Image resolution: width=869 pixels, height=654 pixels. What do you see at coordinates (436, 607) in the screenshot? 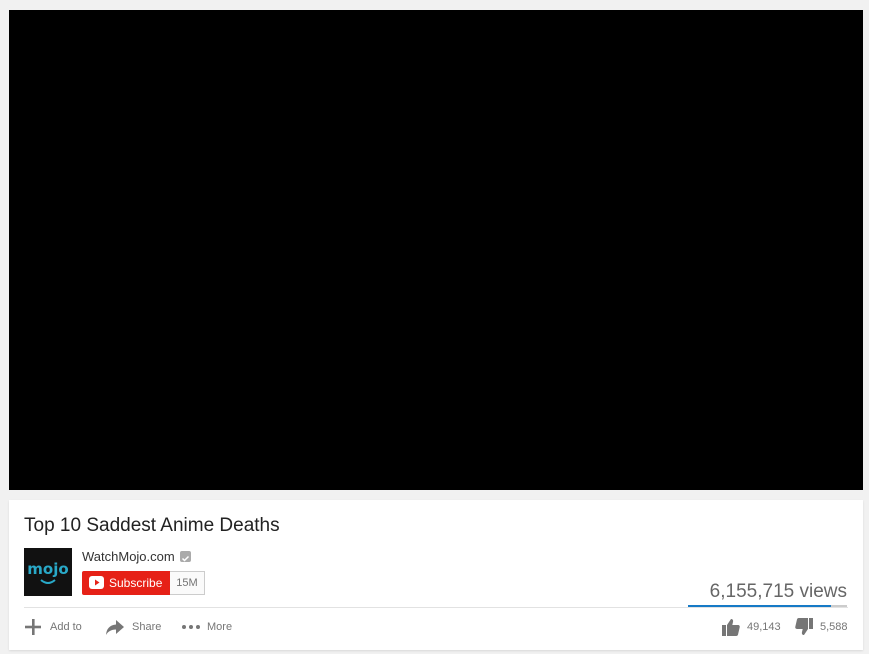
I see `divider` at bounding box center [436, 607].